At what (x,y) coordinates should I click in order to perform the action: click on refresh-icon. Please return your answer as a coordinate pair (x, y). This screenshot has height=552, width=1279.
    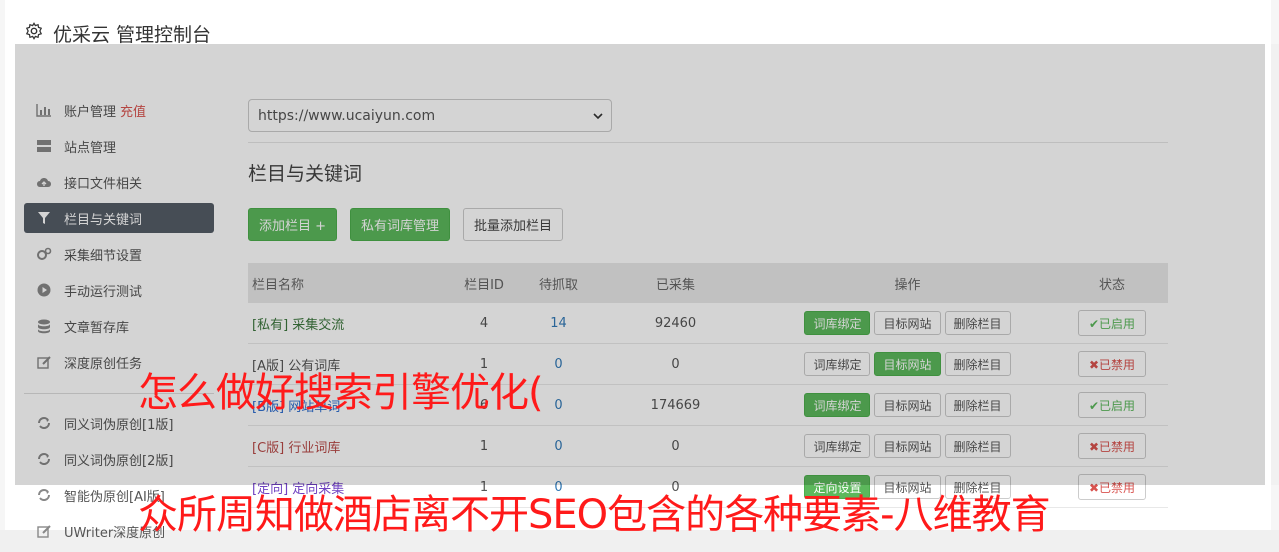
    Looking at the image, I should click on (44, 495).